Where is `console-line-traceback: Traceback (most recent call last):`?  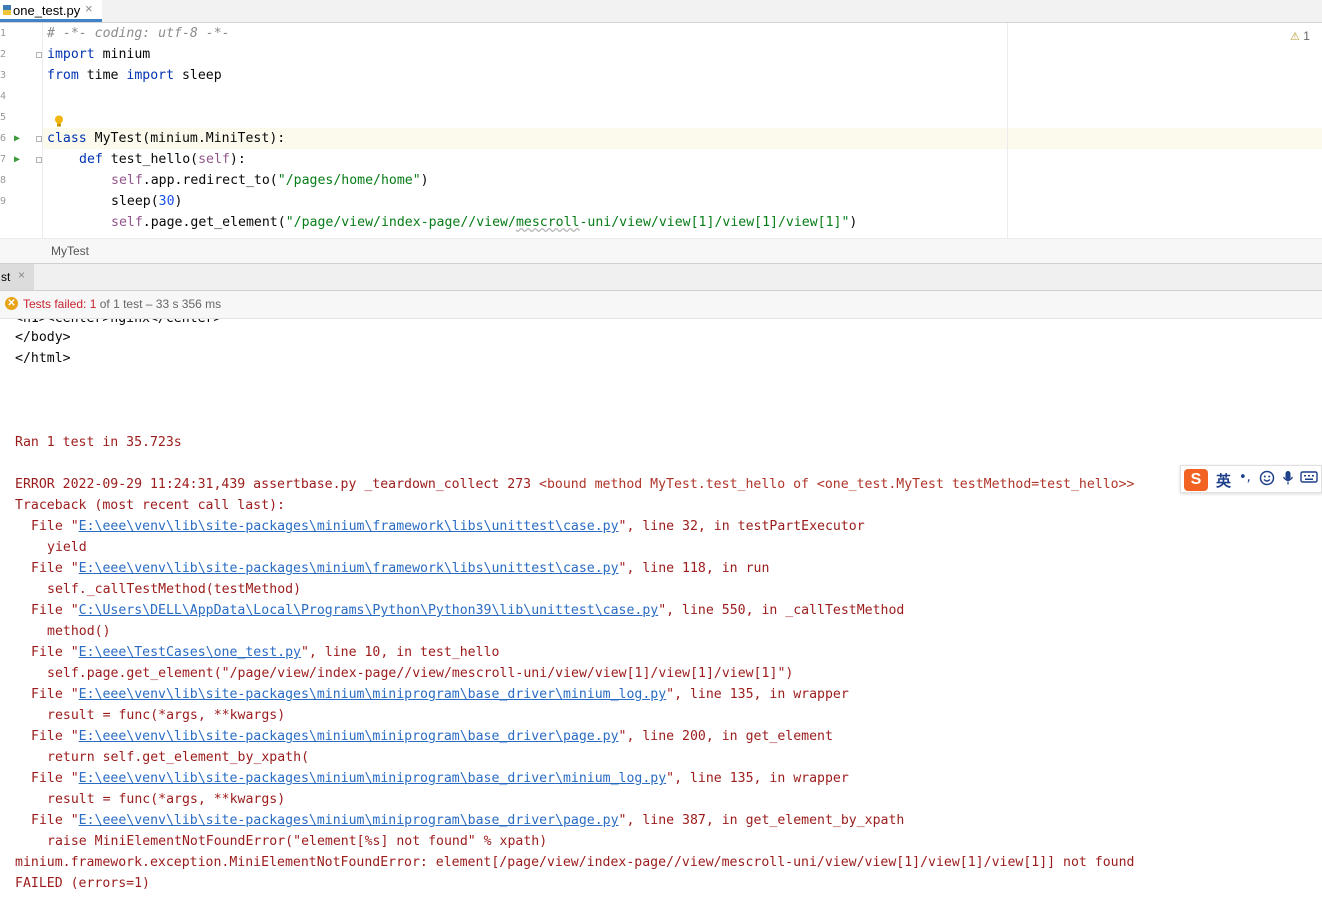 console-line-traceback: Traceback (most recent call last): is located at coordinates (150, 505).